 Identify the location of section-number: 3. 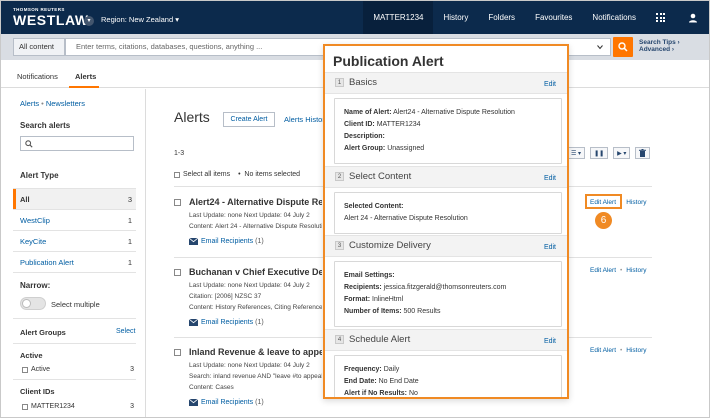
(339, 245).